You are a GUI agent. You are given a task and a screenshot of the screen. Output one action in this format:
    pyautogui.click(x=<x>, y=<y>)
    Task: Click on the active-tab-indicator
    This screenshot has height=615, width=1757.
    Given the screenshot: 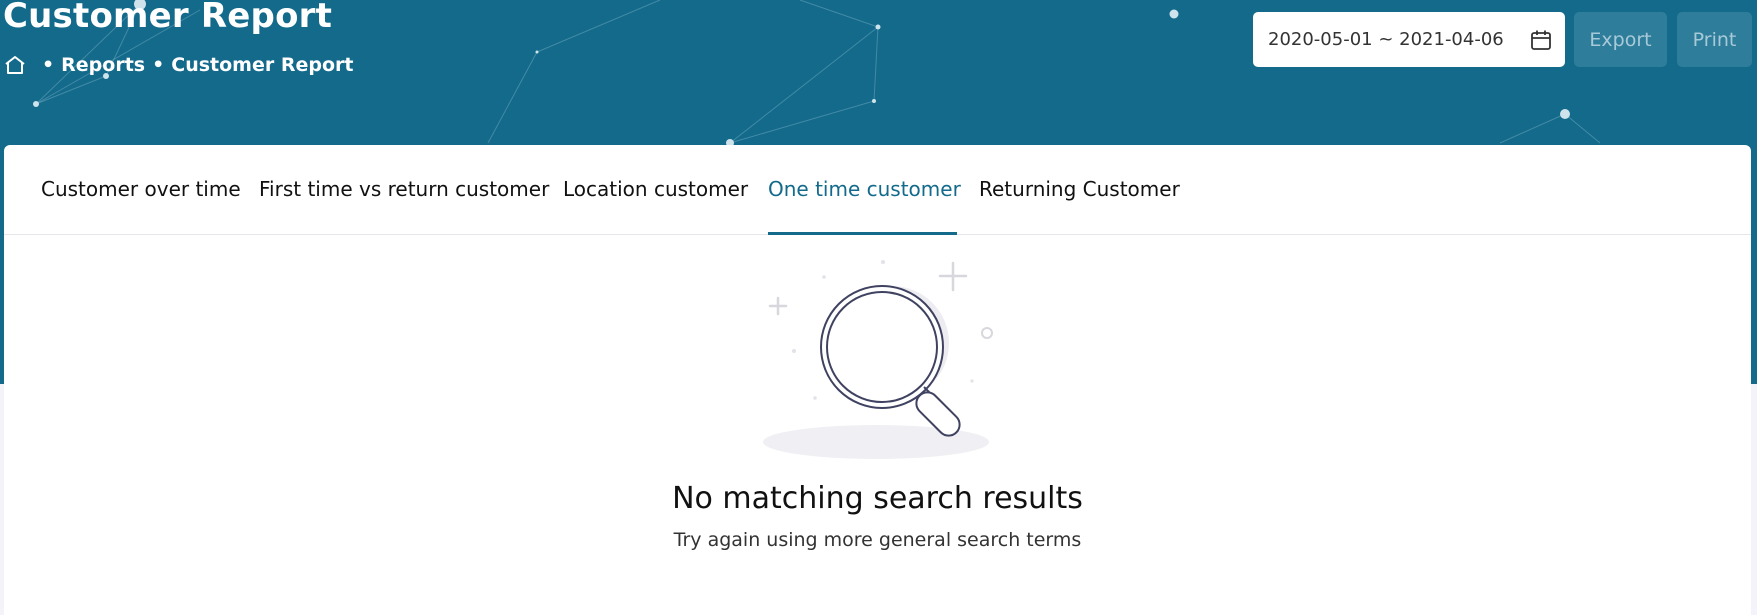 What is the action you would take?
    pyautogui.click(x=862, y=233)
    